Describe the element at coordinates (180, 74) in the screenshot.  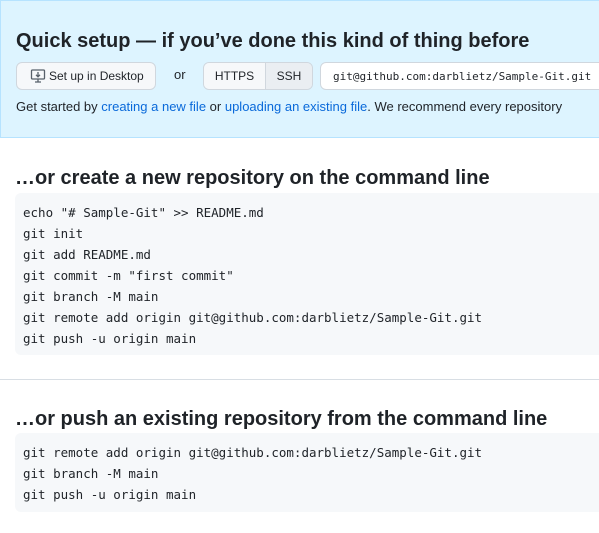
I see `or-label: or` at that location.